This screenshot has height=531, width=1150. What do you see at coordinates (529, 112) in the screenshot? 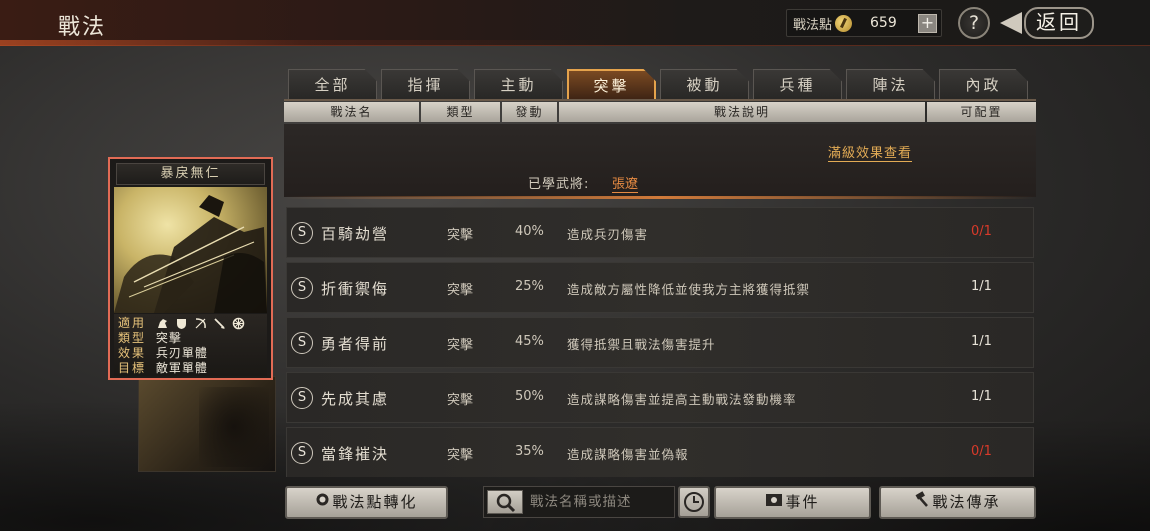
I see `column-header-rate: 發動` at bounding box center [529, 112].